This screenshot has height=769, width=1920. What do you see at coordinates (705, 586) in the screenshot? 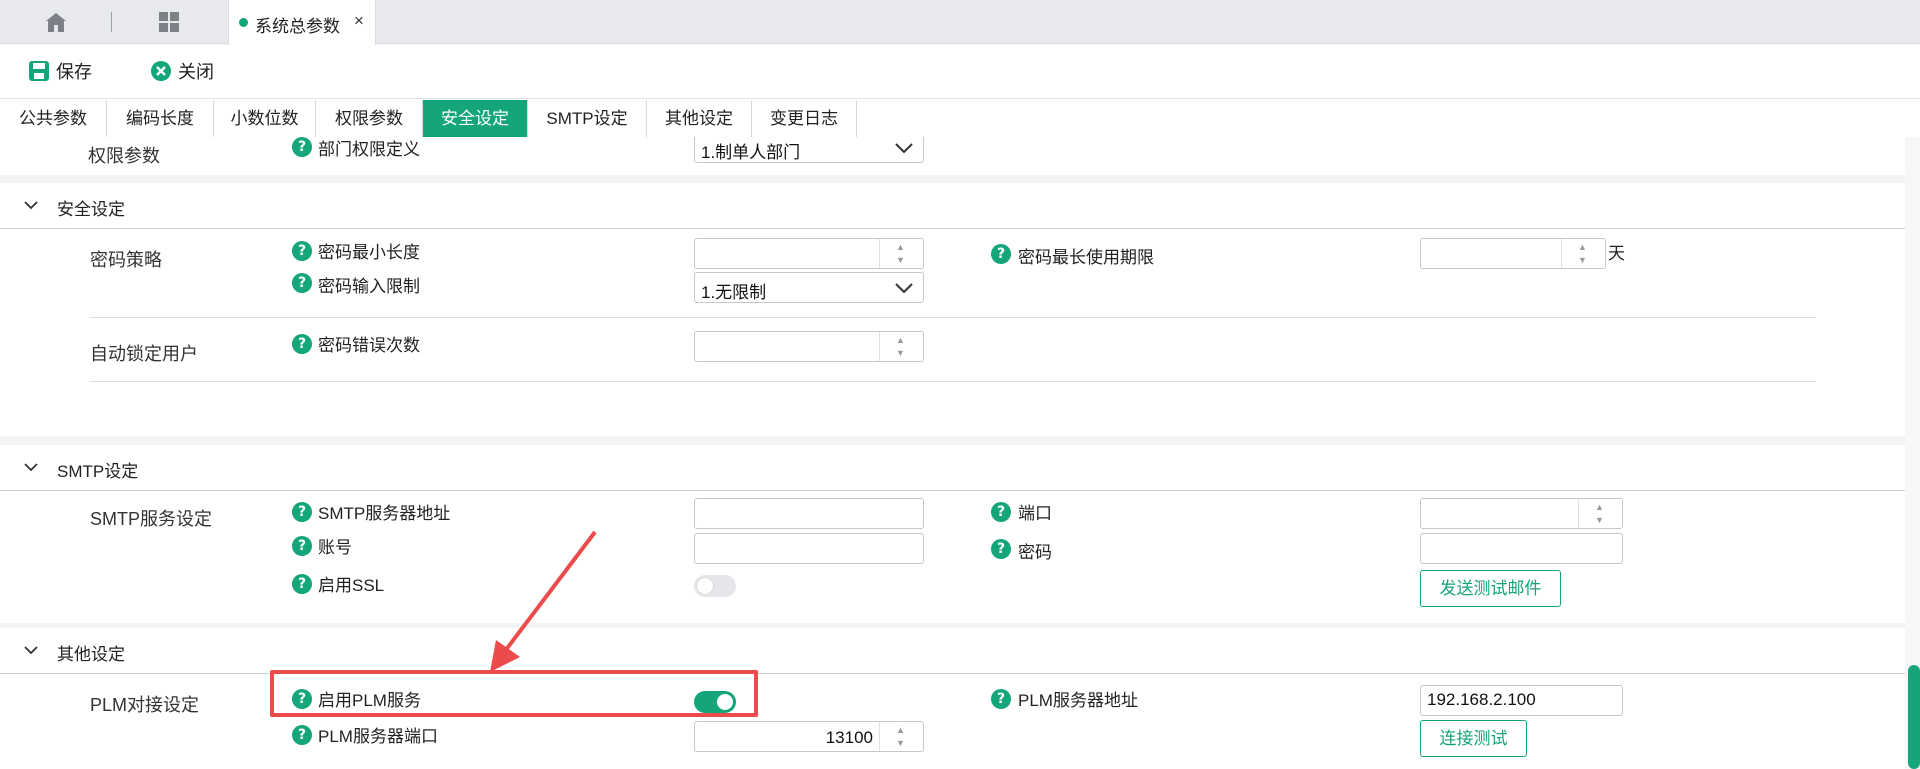
I see `toggle-knob` at bounding box center [705, 586].